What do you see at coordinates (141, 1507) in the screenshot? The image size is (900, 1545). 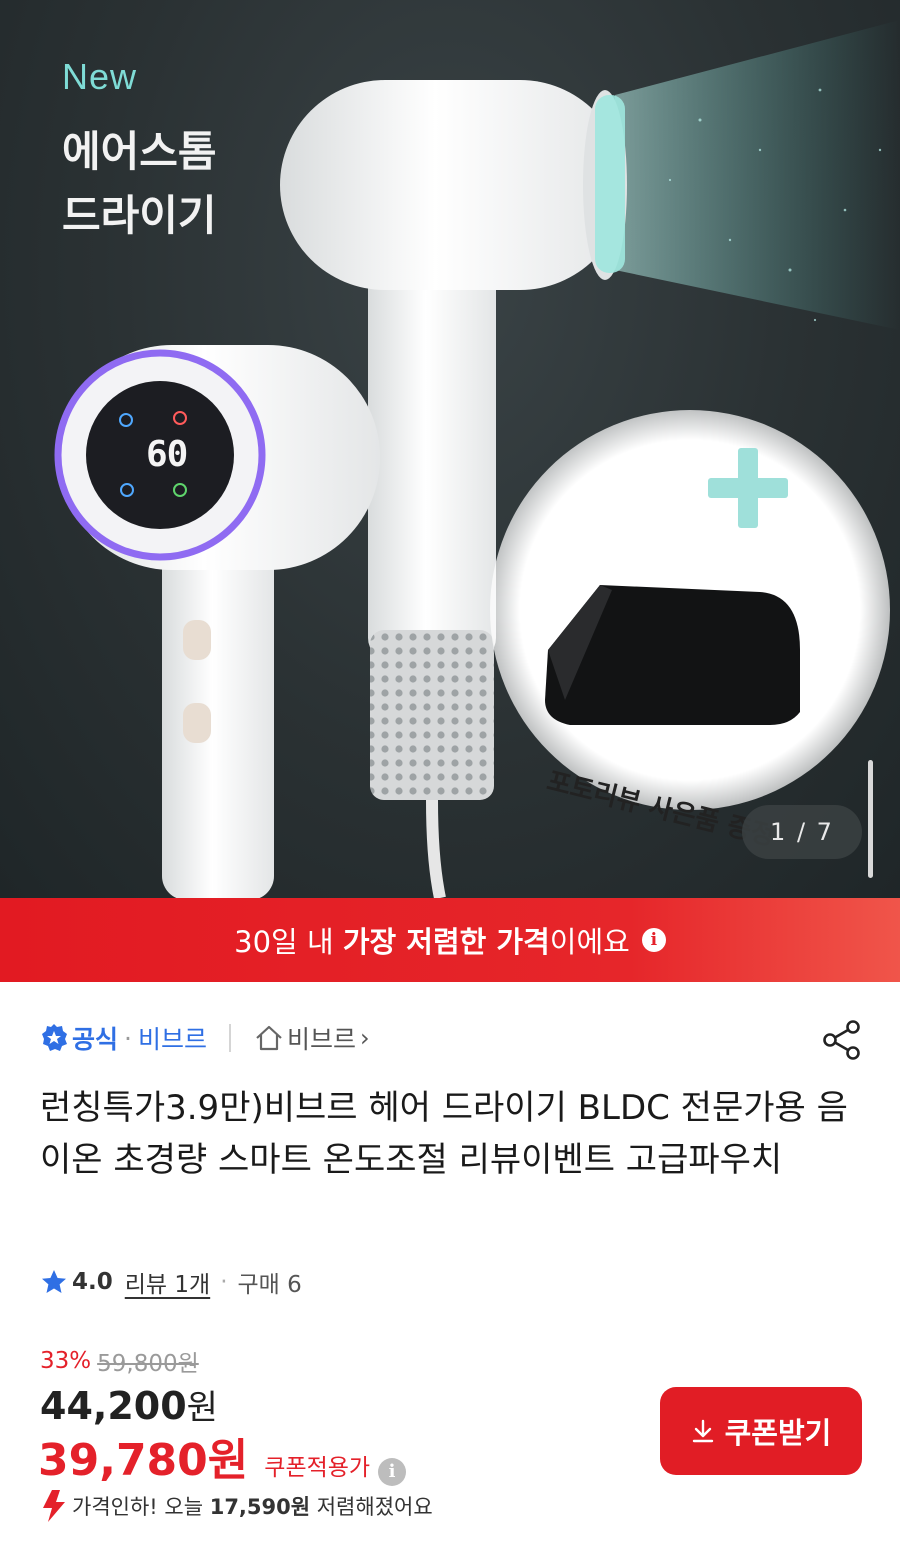 I see `price-drop-prefix: 가격인하! 오늘` at bounding box center [141, 1507].